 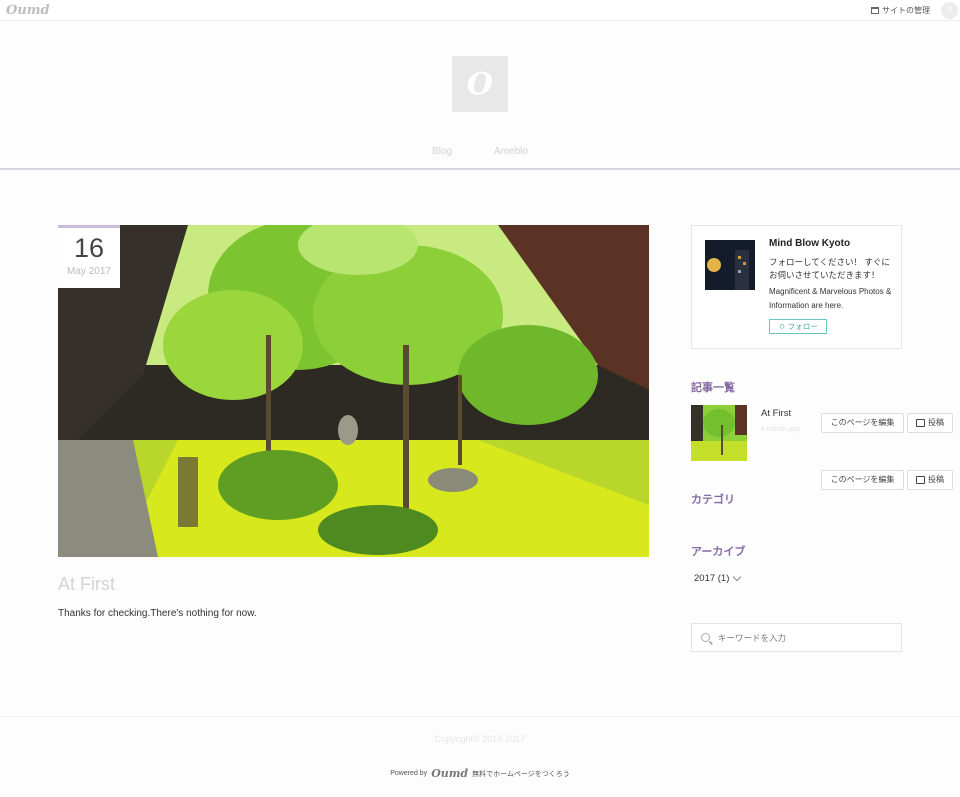 I want to click on chevron-down-icon, so click(x=737, y=577).